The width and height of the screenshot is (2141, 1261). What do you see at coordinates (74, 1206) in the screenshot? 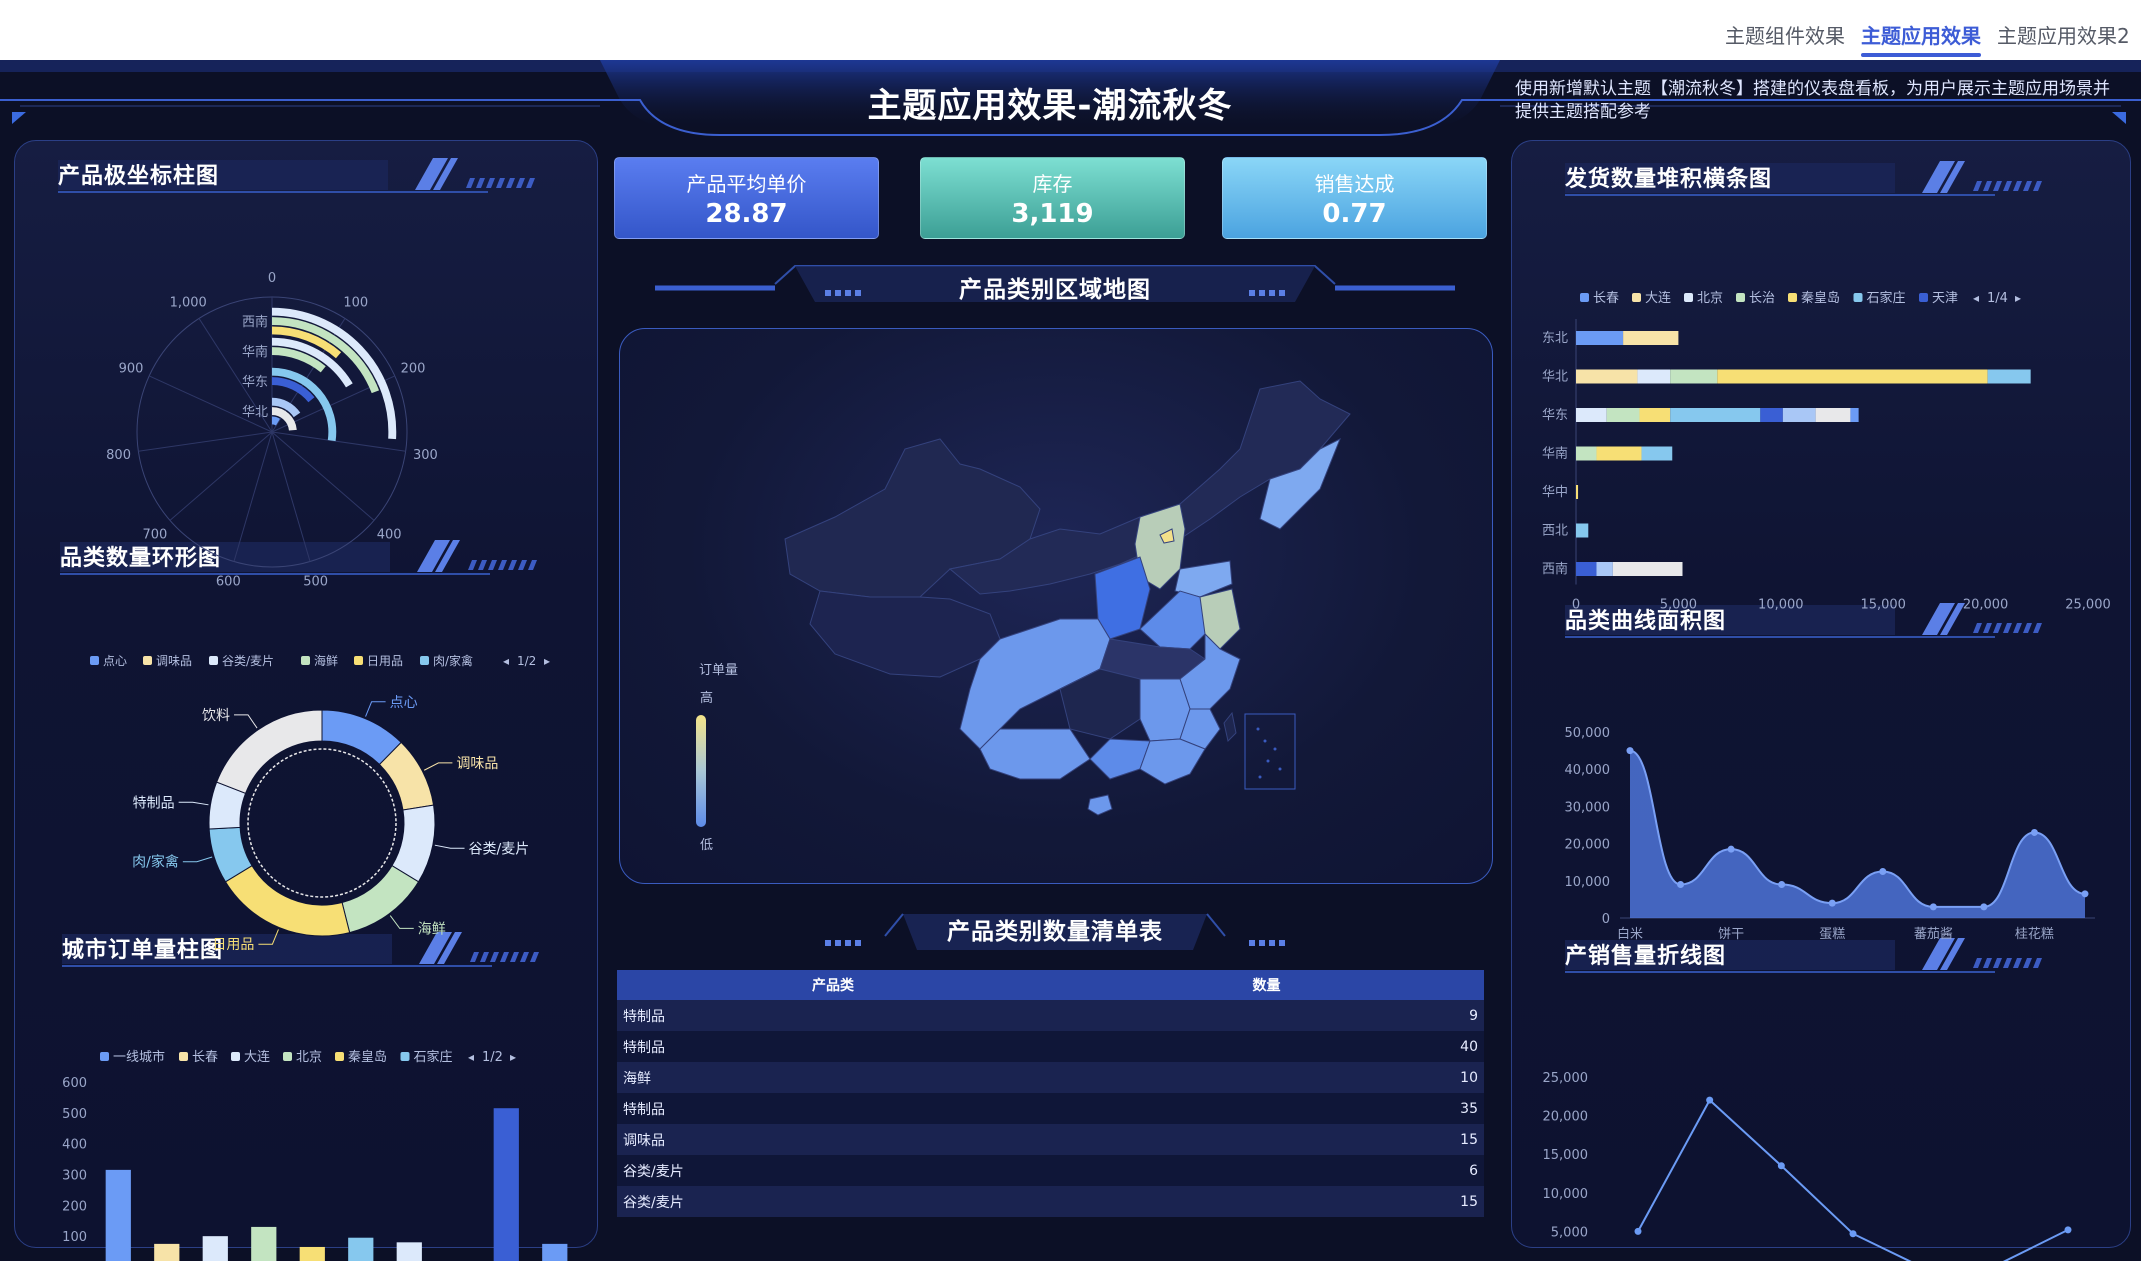
I see `y-tick-label: 200` at bounding box center [74, 1206].